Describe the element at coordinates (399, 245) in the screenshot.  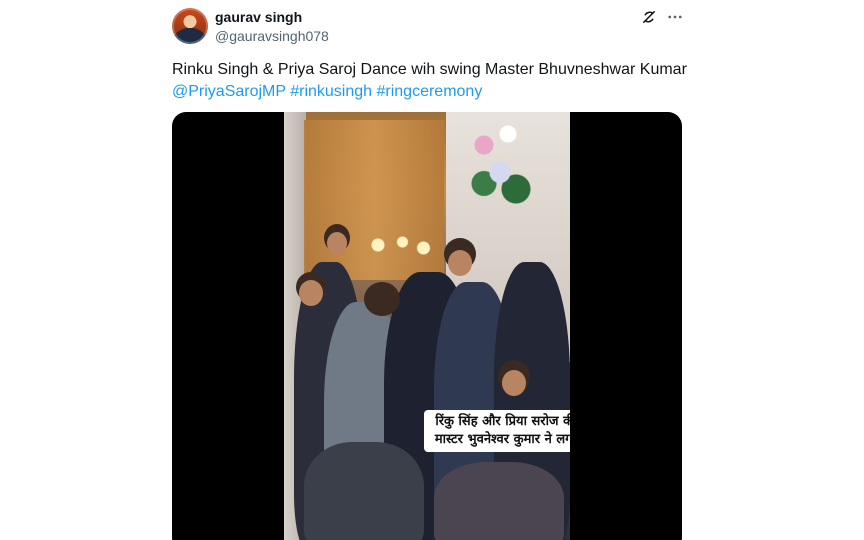
I see `candle-lights` at that location.